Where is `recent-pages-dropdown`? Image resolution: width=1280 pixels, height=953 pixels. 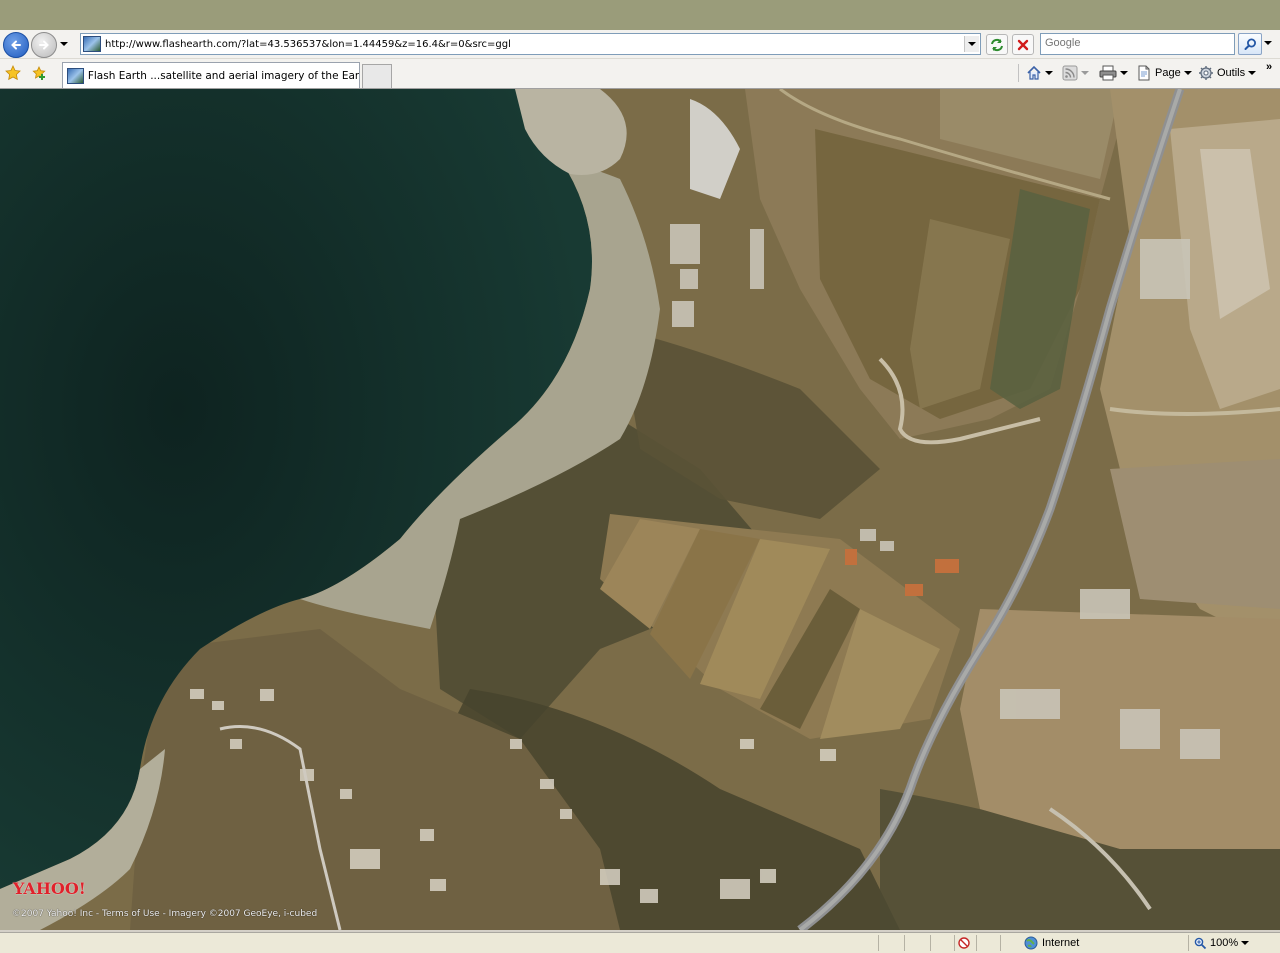 recent-pages-dropdown is located at coordinates (64, 44).